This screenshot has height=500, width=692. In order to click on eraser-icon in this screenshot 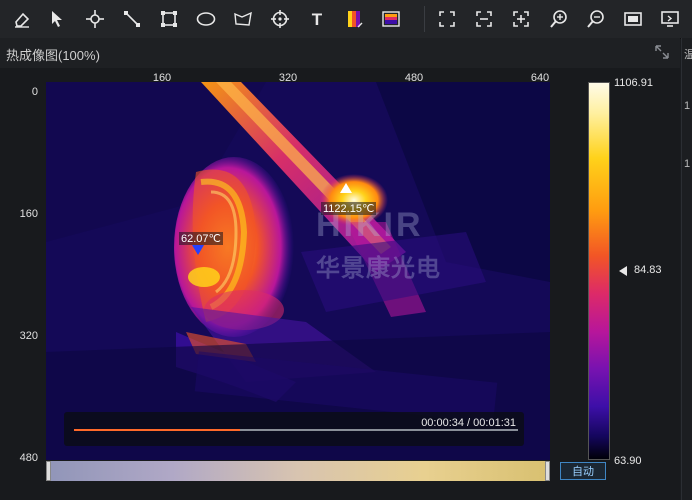, I will do `click(22, 20)`.